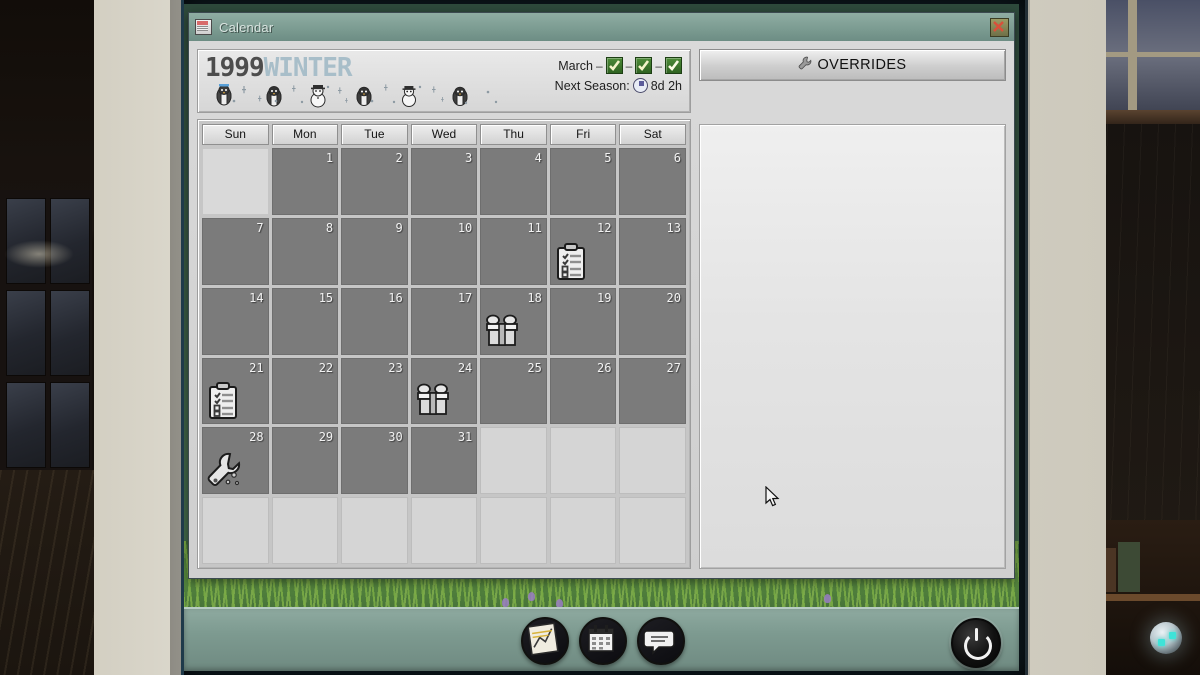 This screenshot has width=1200, height=675. I want to click on day-number: 25, so click(534, 367).